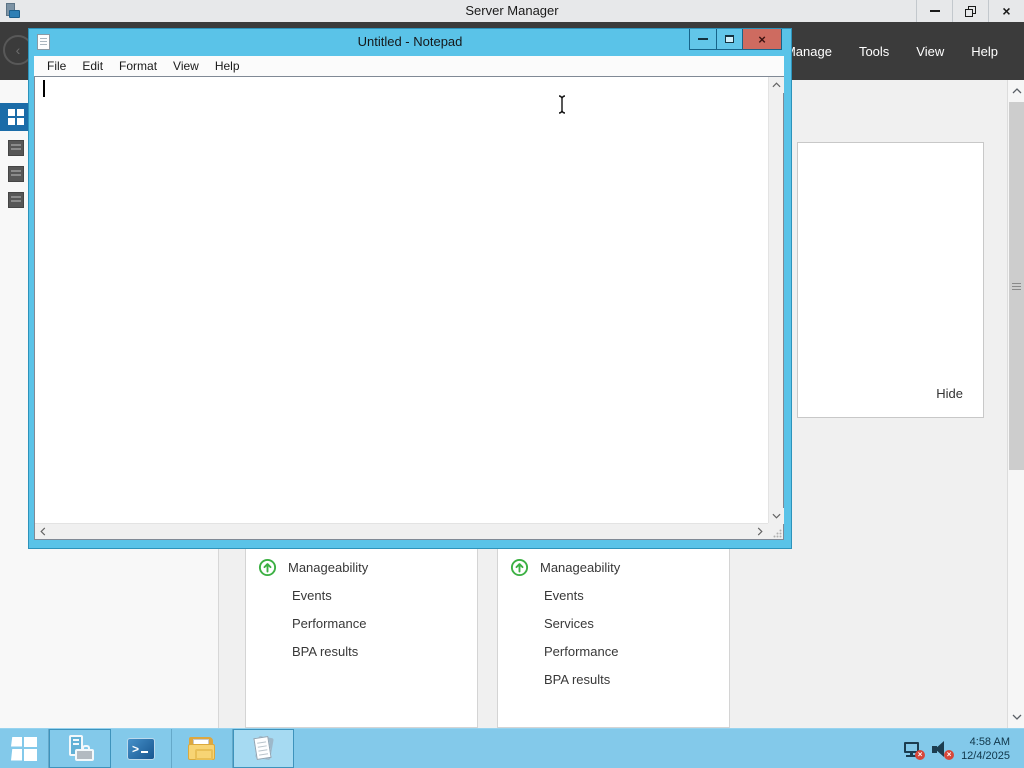 The height and width of the screenshot is (768, 1024). What do you see at coordinates (361, 595) in the screenshot?
I see `tile1-events-row: Events` at bounding box center [361, 595].